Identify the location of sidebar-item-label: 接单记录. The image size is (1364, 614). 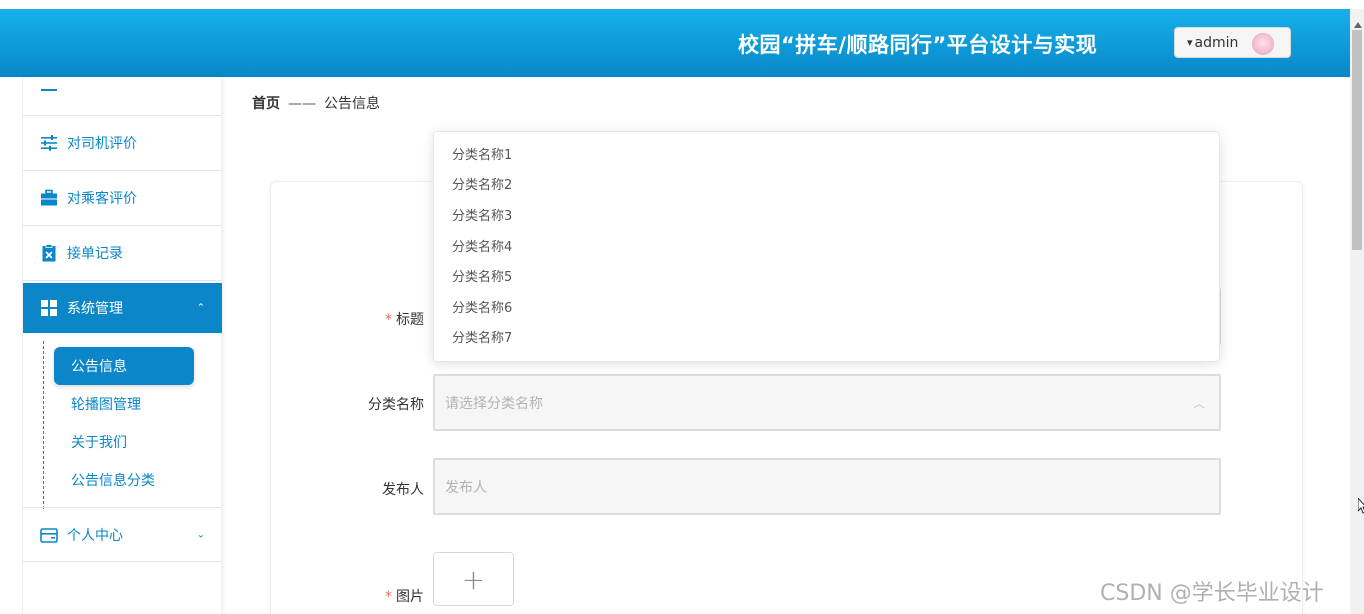
(95, 254).